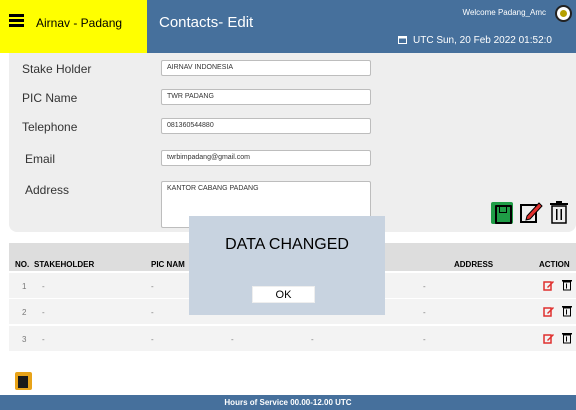 Image resolution: width=576 pixels, height=410 pixels. What do you see at coordinates (266, 158) in the screenshot?
I see `email-input: twrbimpadang@gmail.com` at bounding box center [266, 158].